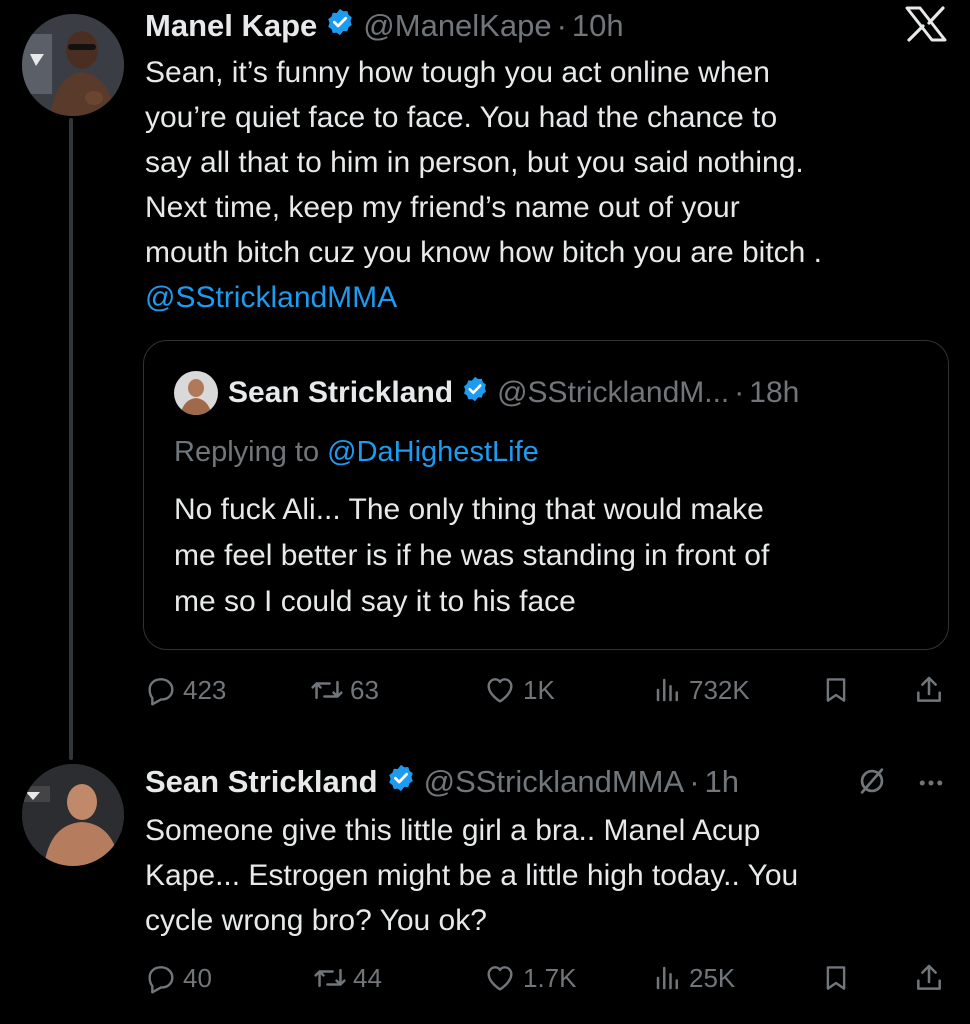 The width and height of the screenshot is (970, 1024). What do you see at coordinates (367, 977) in the screenshot?
I see `repost-count: 44` at bounding box center [367, 977].